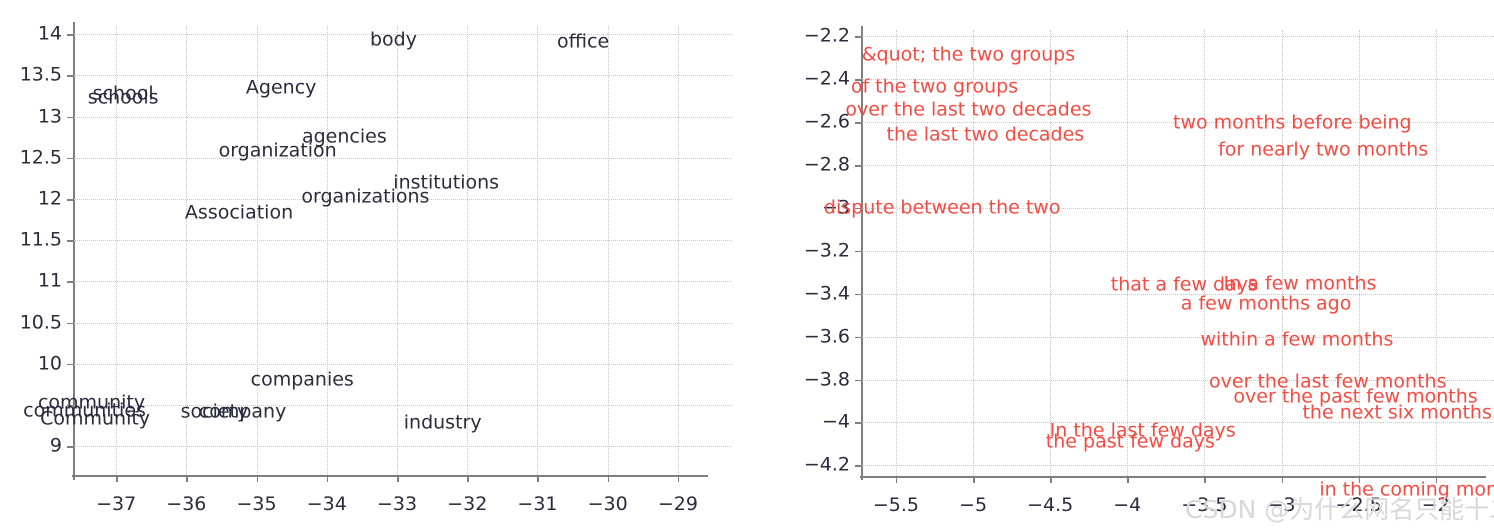 Image resolution: width=1494 pixels, height=528 pixels. Describe the element at coordinates (826, 78) in the screenshot. I see `y-axis-tick-label: −2.4` at that location.